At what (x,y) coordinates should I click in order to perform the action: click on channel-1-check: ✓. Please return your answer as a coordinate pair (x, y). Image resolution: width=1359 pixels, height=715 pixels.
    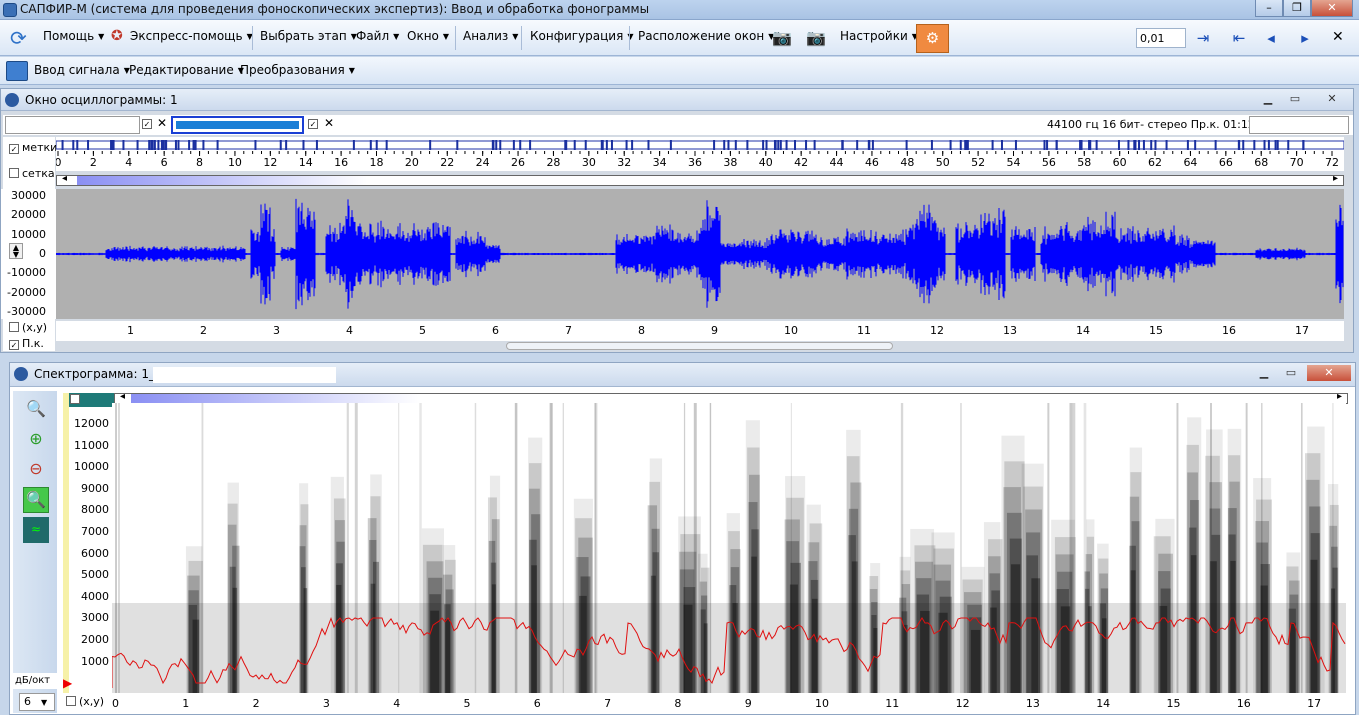
    Looking at the image, I should click on (147, 124).